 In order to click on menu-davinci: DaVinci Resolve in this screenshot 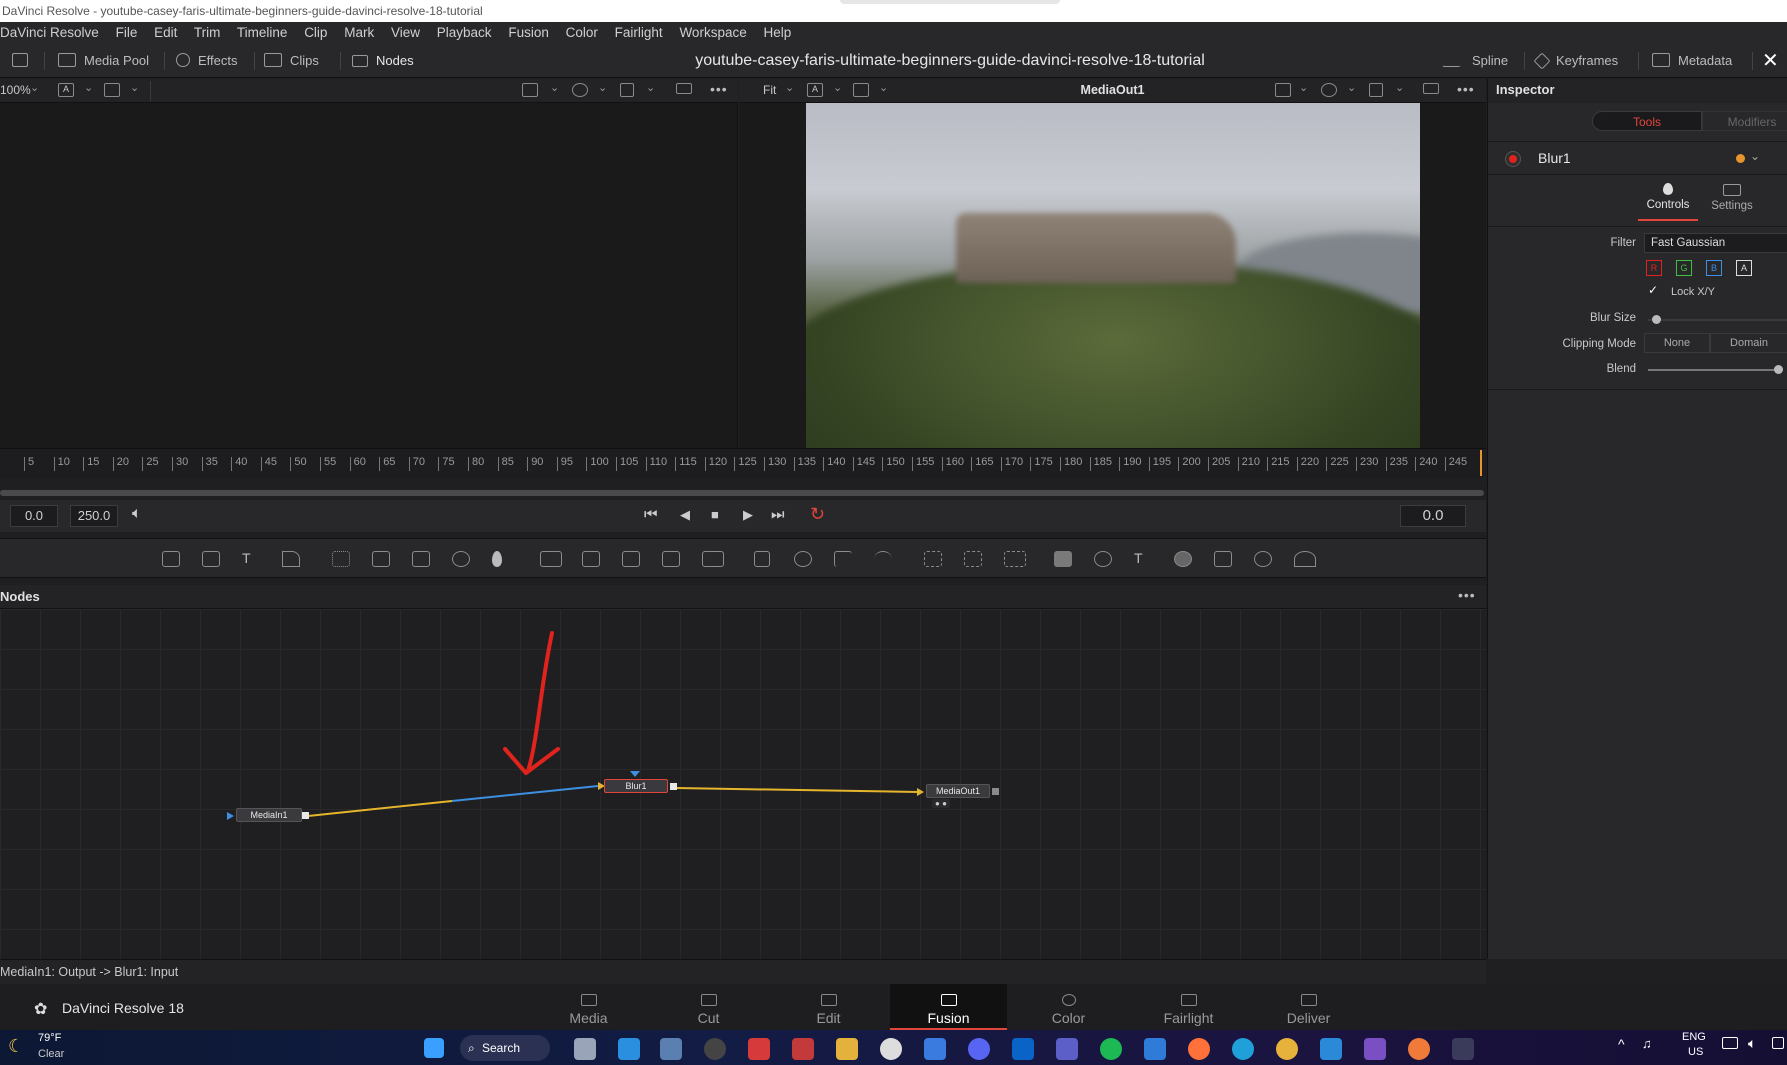, I will do `click(49, 32)`.